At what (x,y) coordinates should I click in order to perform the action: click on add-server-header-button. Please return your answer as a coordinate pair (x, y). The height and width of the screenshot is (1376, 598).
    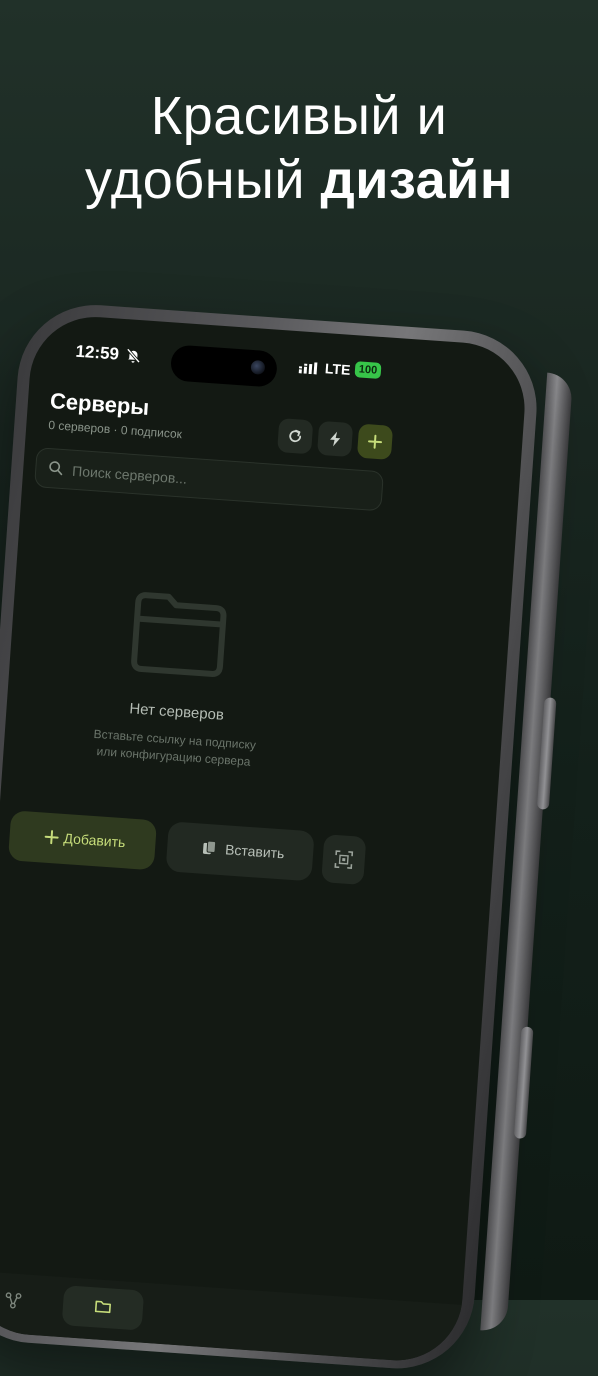
    Looking at the image, I should click on (375, 441).